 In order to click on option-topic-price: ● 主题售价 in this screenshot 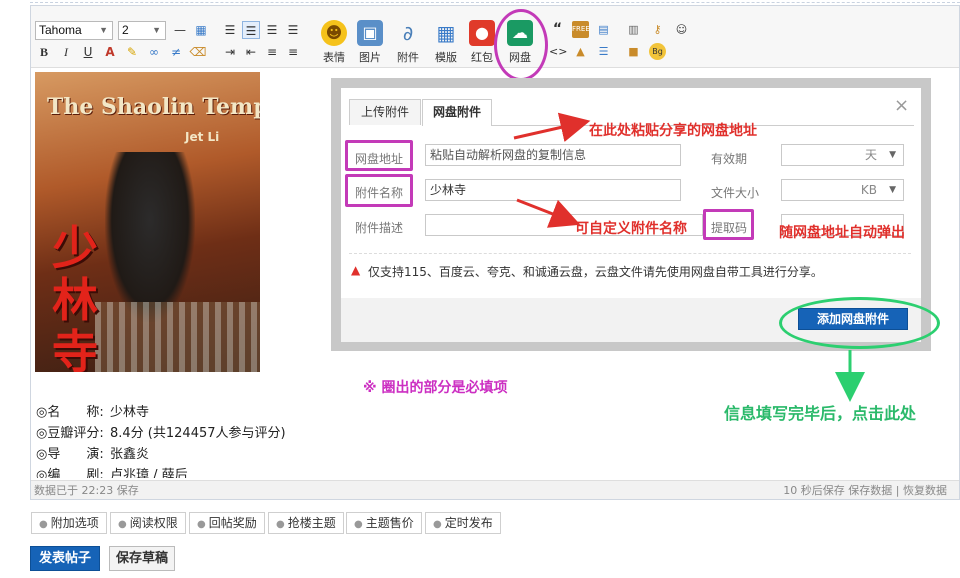, I will do `click(384, 523)`.